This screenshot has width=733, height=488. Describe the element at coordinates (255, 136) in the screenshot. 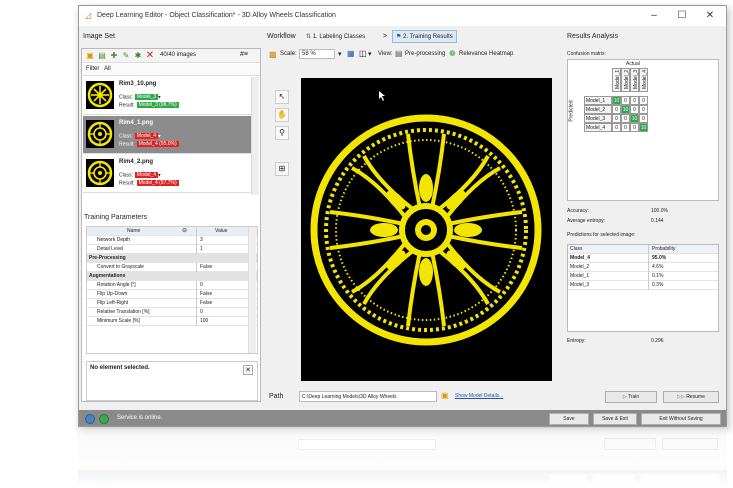

I see `image-list-scrollbar` at that location.